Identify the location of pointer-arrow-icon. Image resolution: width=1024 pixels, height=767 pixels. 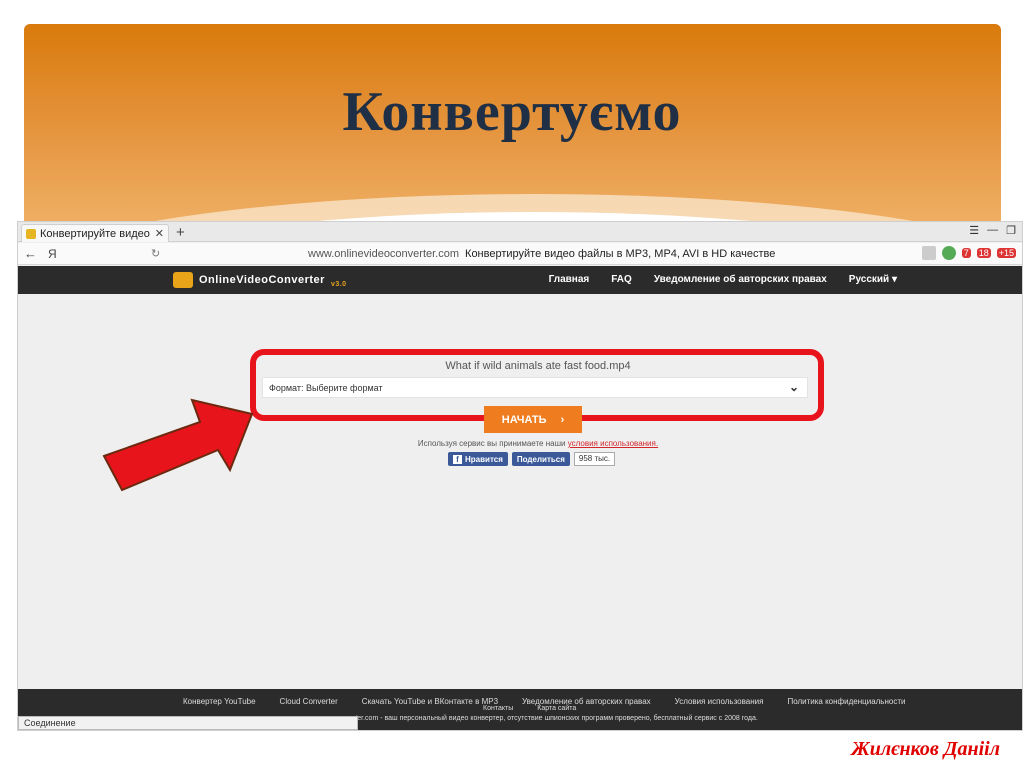
(178, 445).